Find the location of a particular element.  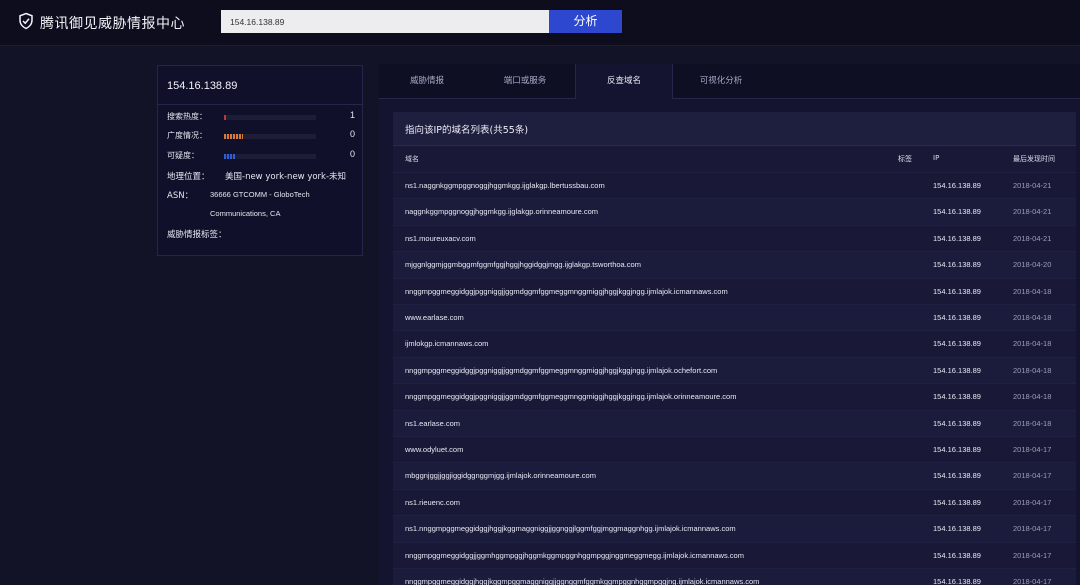

threat-tags-row: 威胁情报标签： is located at coordinates (197, 234).